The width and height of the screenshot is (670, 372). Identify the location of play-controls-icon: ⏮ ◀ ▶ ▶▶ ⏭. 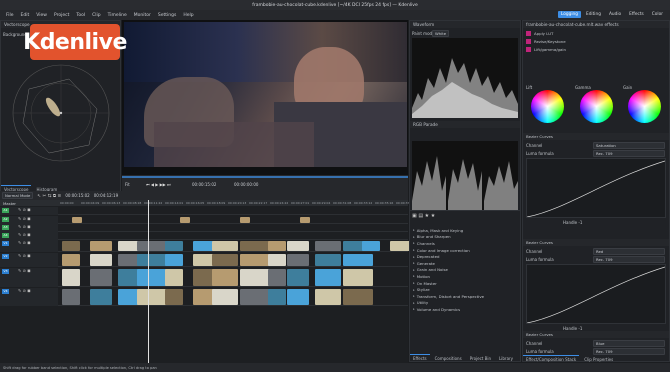
(158, 184).